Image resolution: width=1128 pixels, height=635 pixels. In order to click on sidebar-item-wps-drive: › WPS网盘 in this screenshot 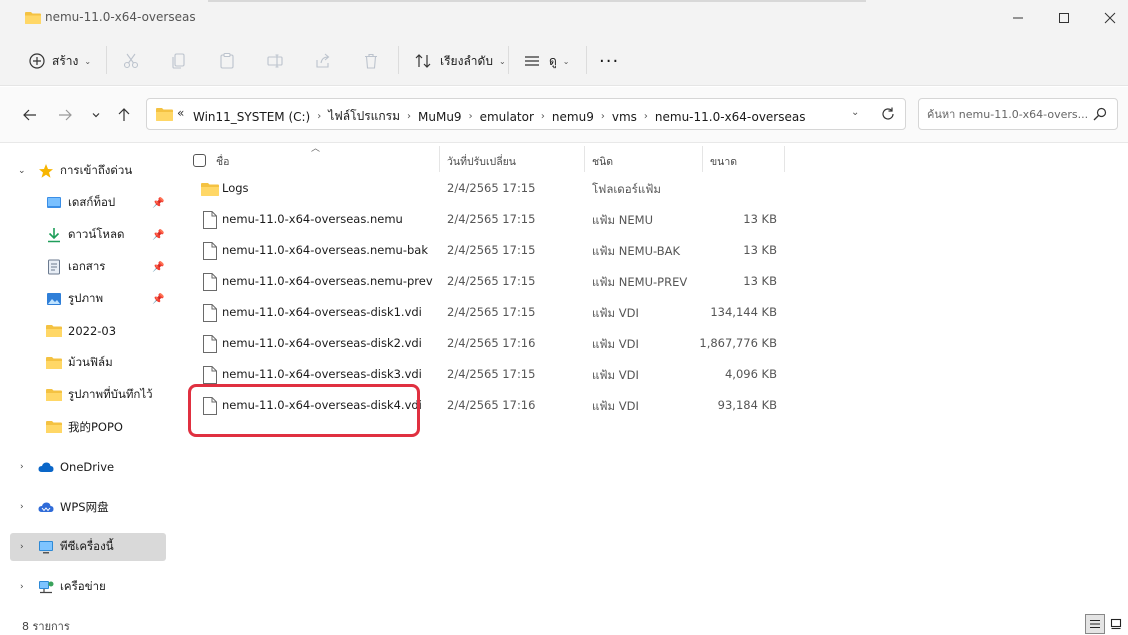, I will do `click(88, 507)`.